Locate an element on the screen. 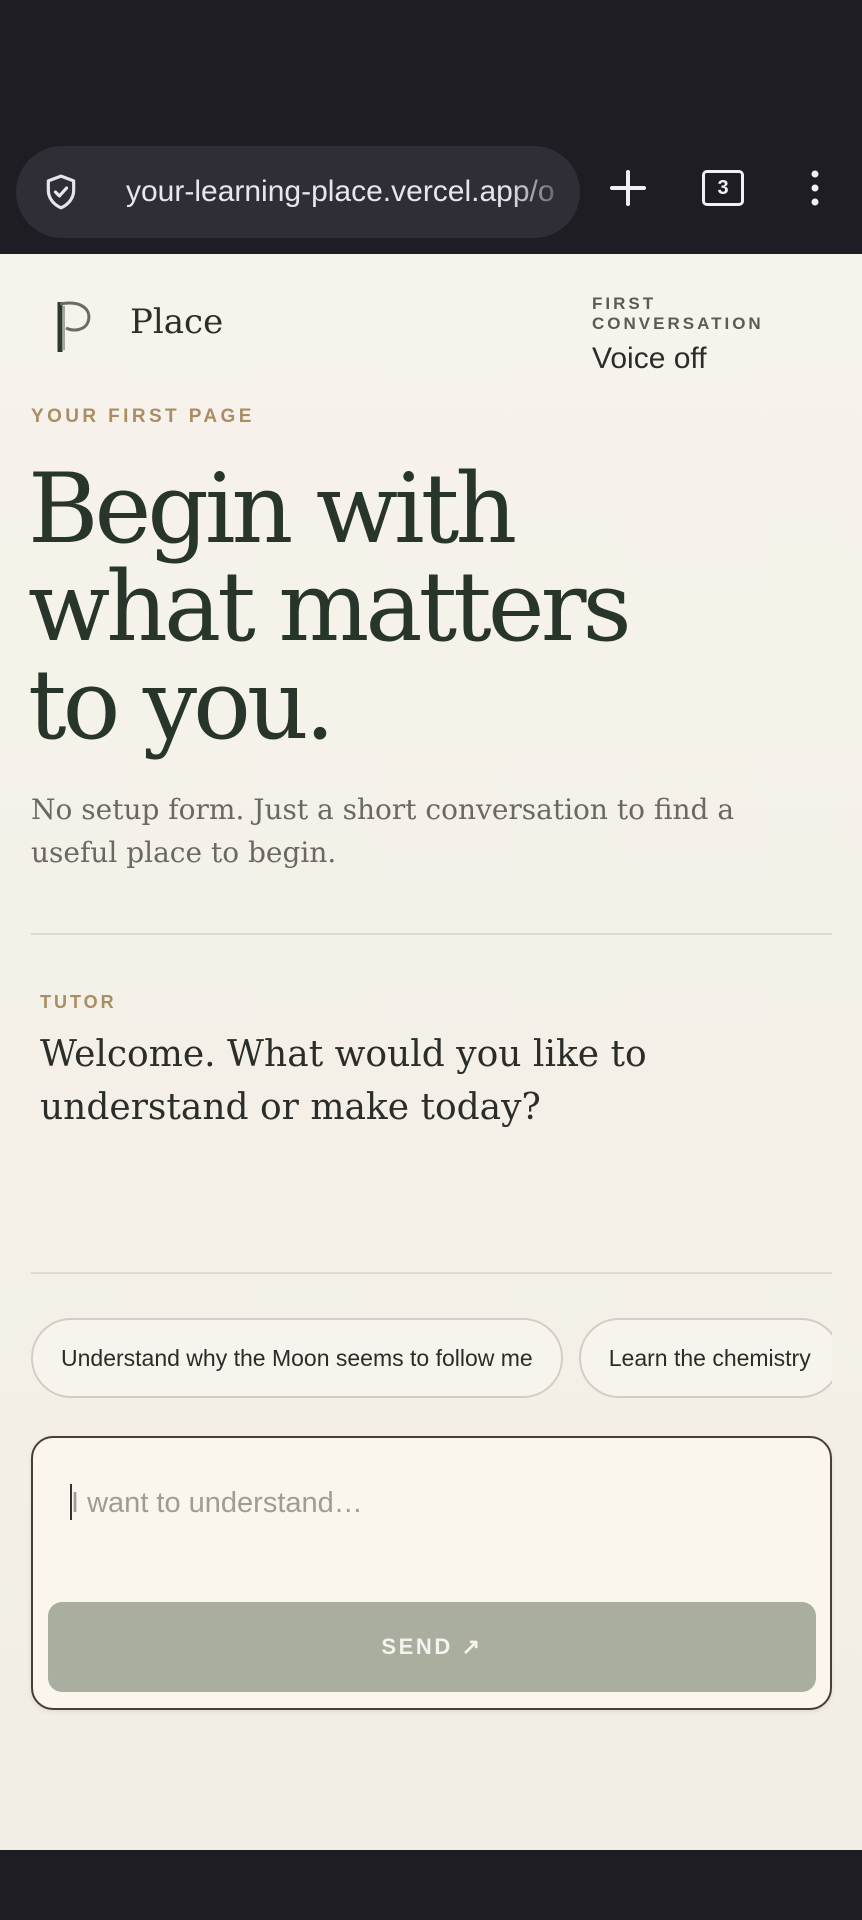 This screenshot has width=862, height=1920. kebab-menu-icon is located at coordinates (815, 188).